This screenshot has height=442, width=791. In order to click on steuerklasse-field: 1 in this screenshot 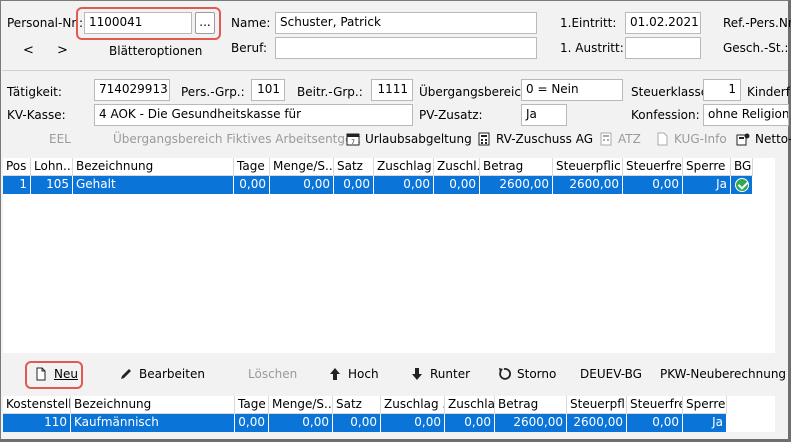, I will do `click(722, 90)`.